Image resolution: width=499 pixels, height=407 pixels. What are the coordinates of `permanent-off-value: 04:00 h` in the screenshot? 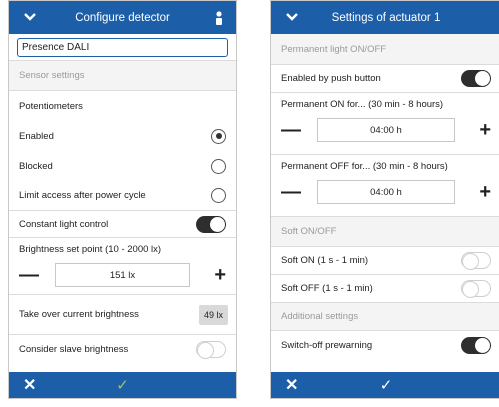 It's located at (386, 192).